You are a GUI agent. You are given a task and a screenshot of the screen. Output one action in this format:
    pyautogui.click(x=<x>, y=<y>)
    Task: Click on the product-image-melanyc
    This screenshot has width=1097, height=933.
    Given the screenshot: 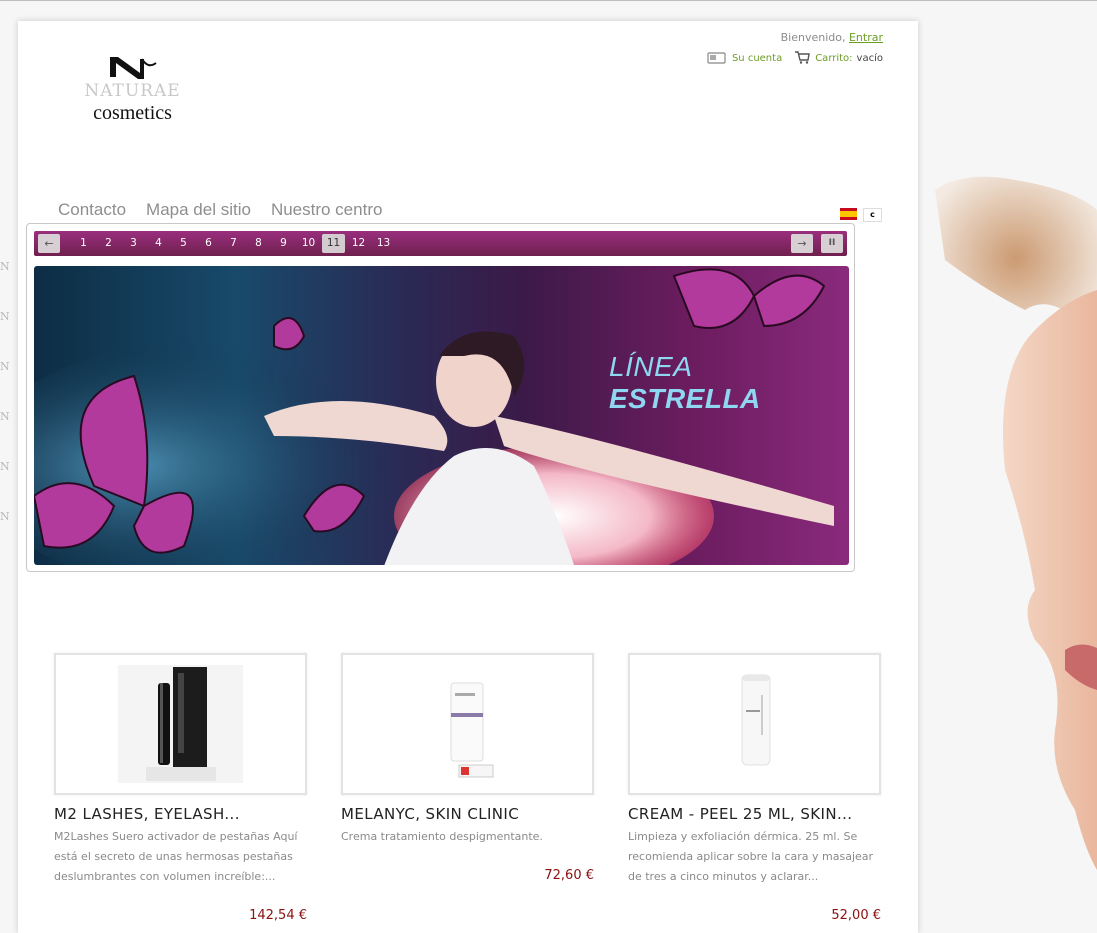 What is the action you would take?
    pyautogui.click(x=467, y=724)
    